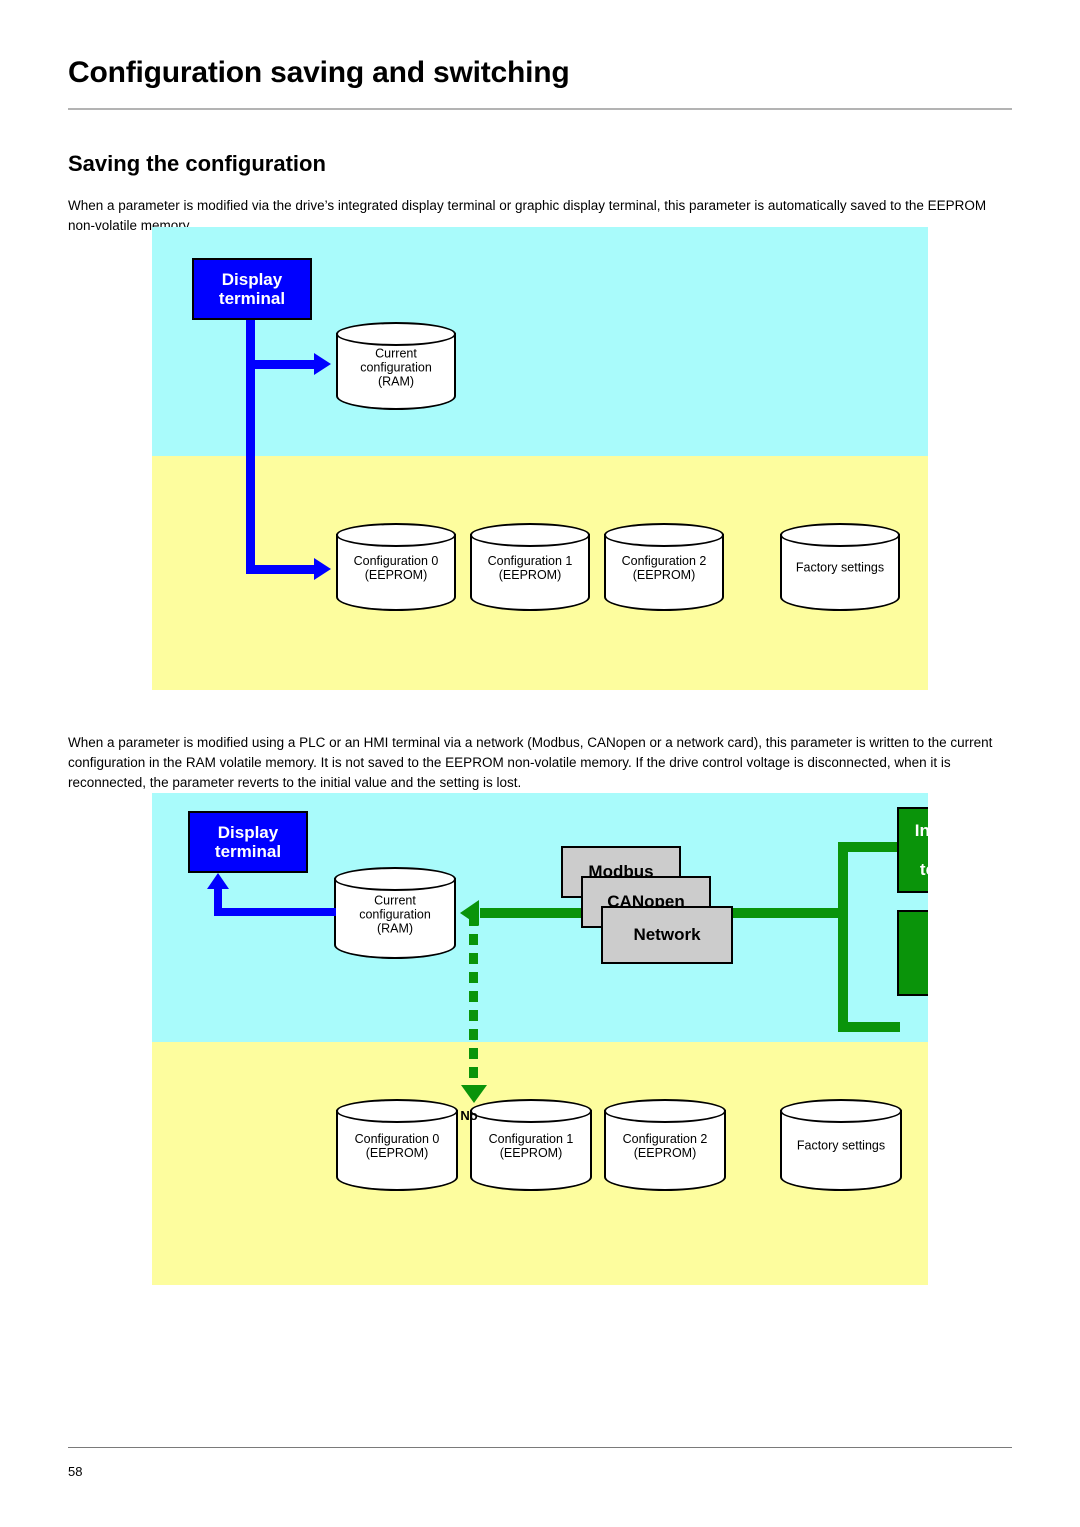  Describe the element at coordinates (473, 1003) in the screenshot. I see `connector-no-save-dashed` at that location.